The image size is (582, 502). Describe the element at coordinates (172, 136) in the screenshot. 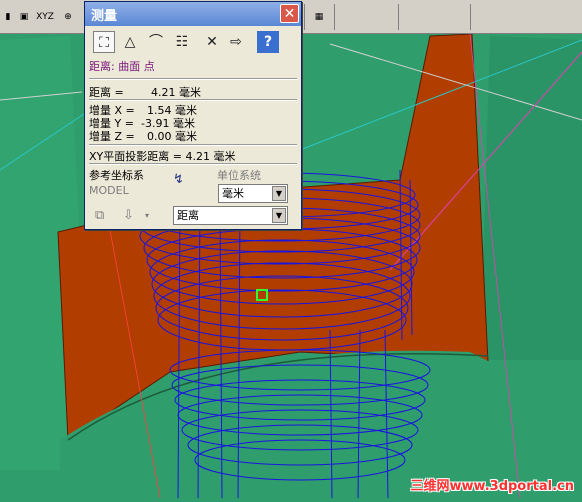

I see `delta-z-value: 0.00 毫米` at that location.